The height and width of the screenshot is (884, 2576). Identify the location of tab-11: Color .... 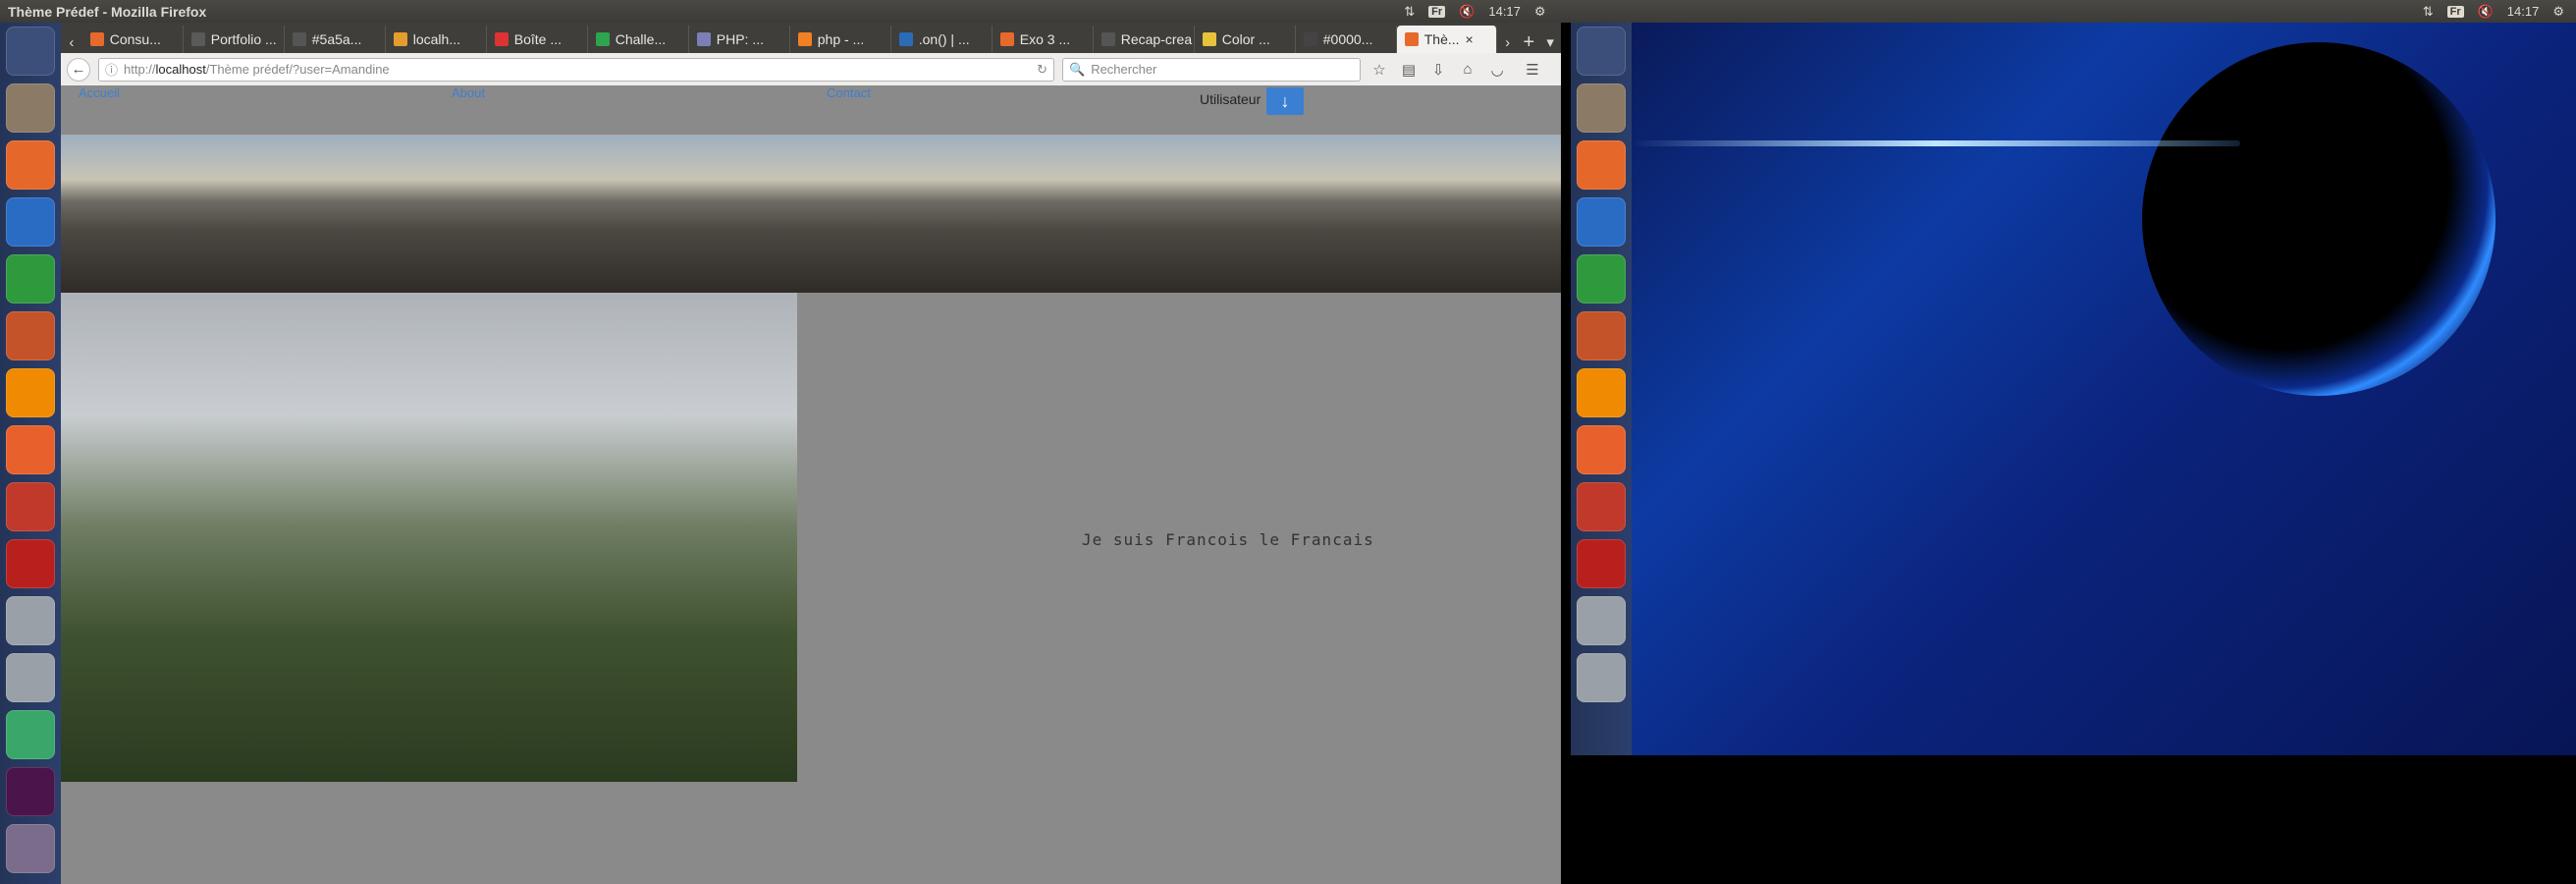
(1245, 39).